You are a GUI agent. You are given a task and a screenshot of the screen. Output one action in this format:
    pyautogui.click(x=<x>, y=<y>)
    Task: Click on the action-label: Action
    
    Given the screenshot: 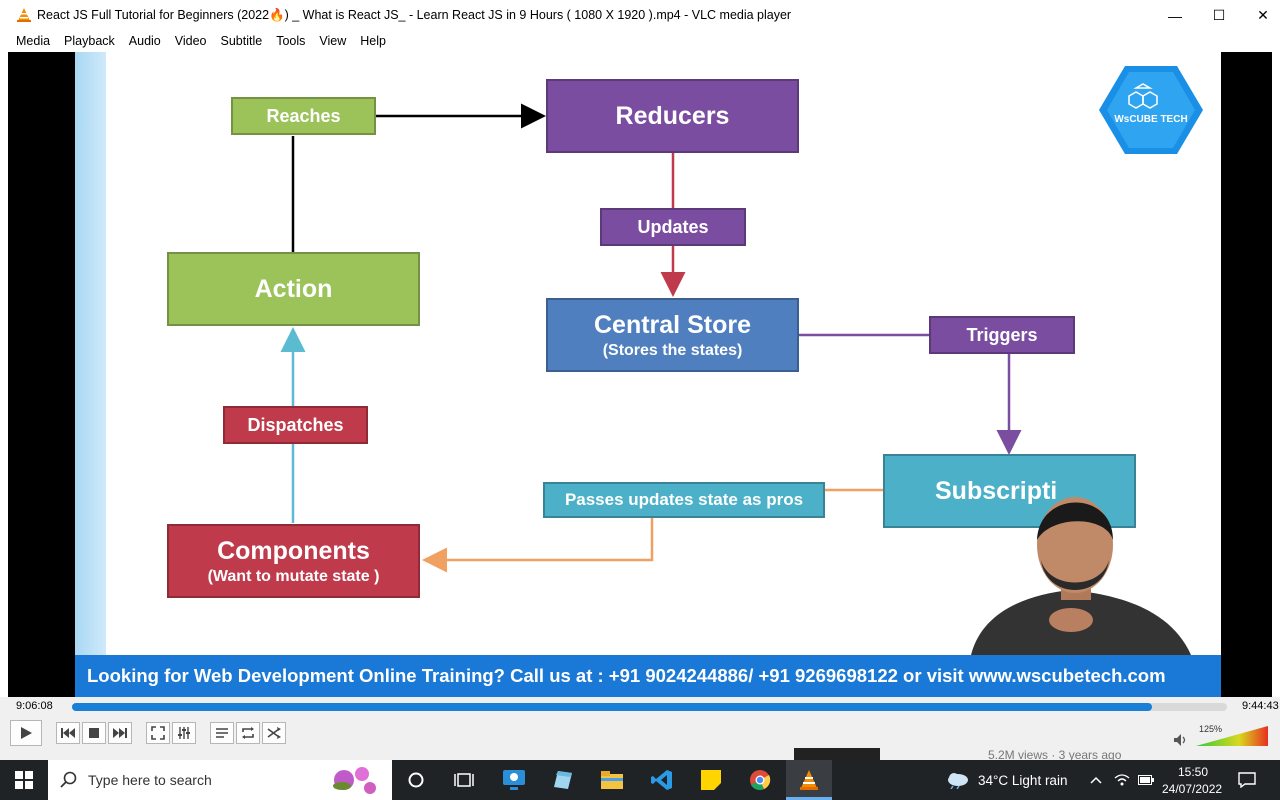 What is the action you would take?
    pyautogui.click(x=293, y=288)
    